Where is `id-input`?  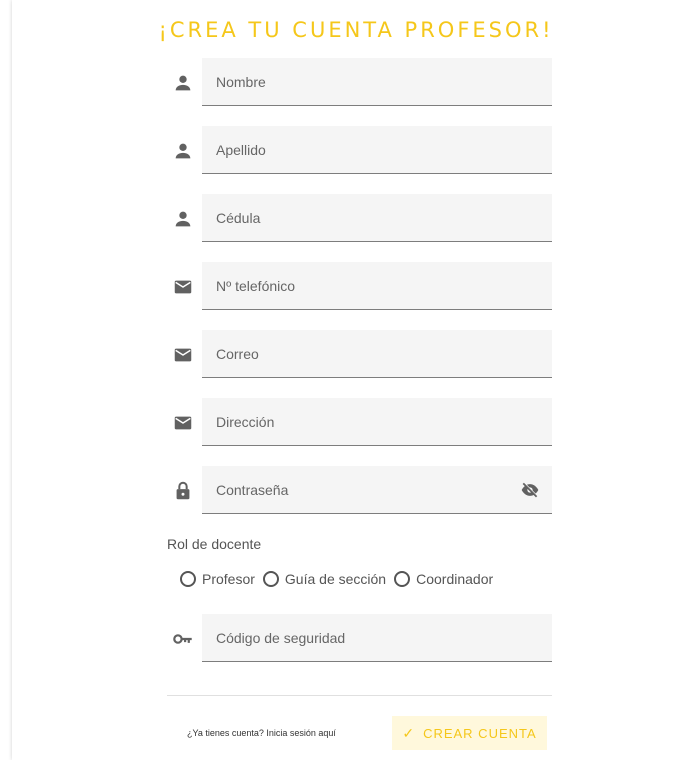
id-input is located at coordinates (377, 217).